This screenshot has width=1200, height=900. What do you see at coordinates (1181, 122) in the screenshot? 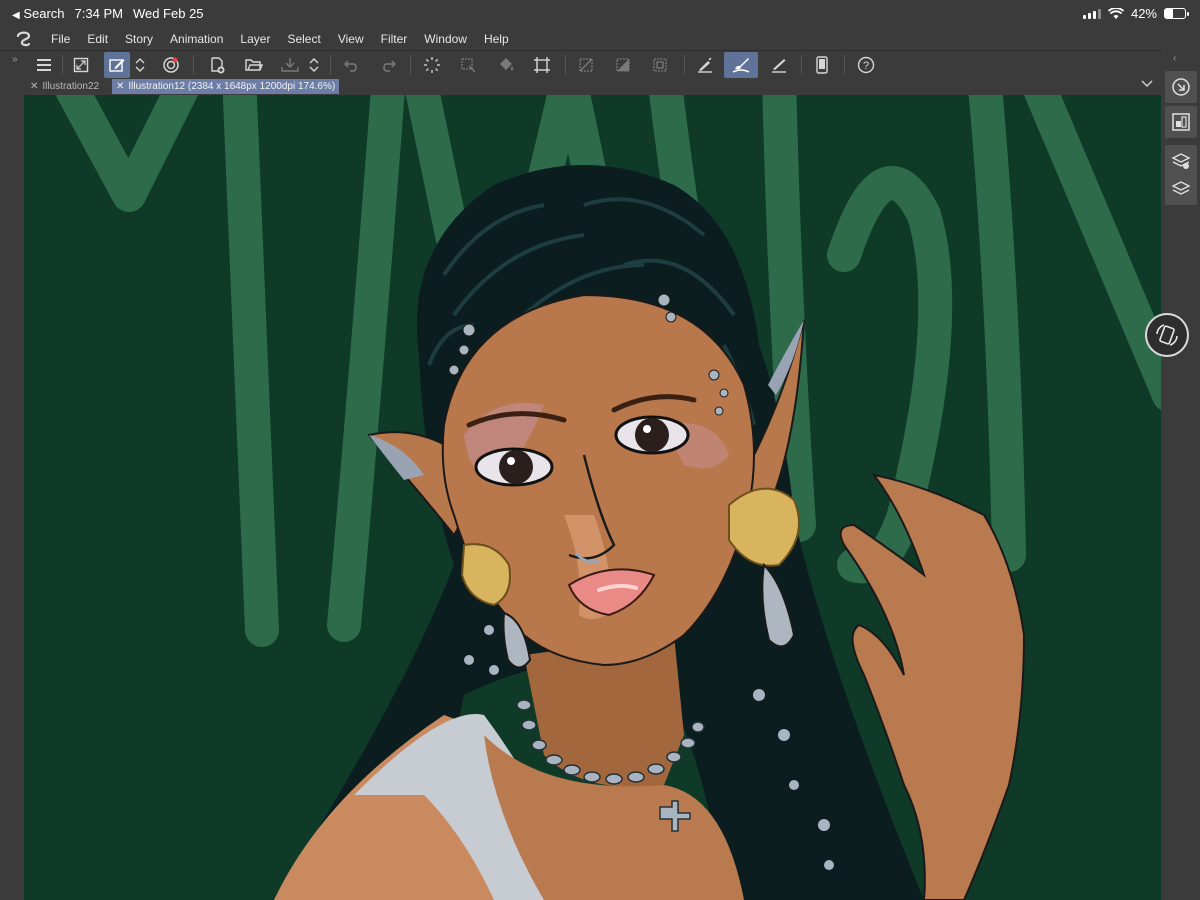
I see `sub-view-icon` at bounding box center [1181, 122].